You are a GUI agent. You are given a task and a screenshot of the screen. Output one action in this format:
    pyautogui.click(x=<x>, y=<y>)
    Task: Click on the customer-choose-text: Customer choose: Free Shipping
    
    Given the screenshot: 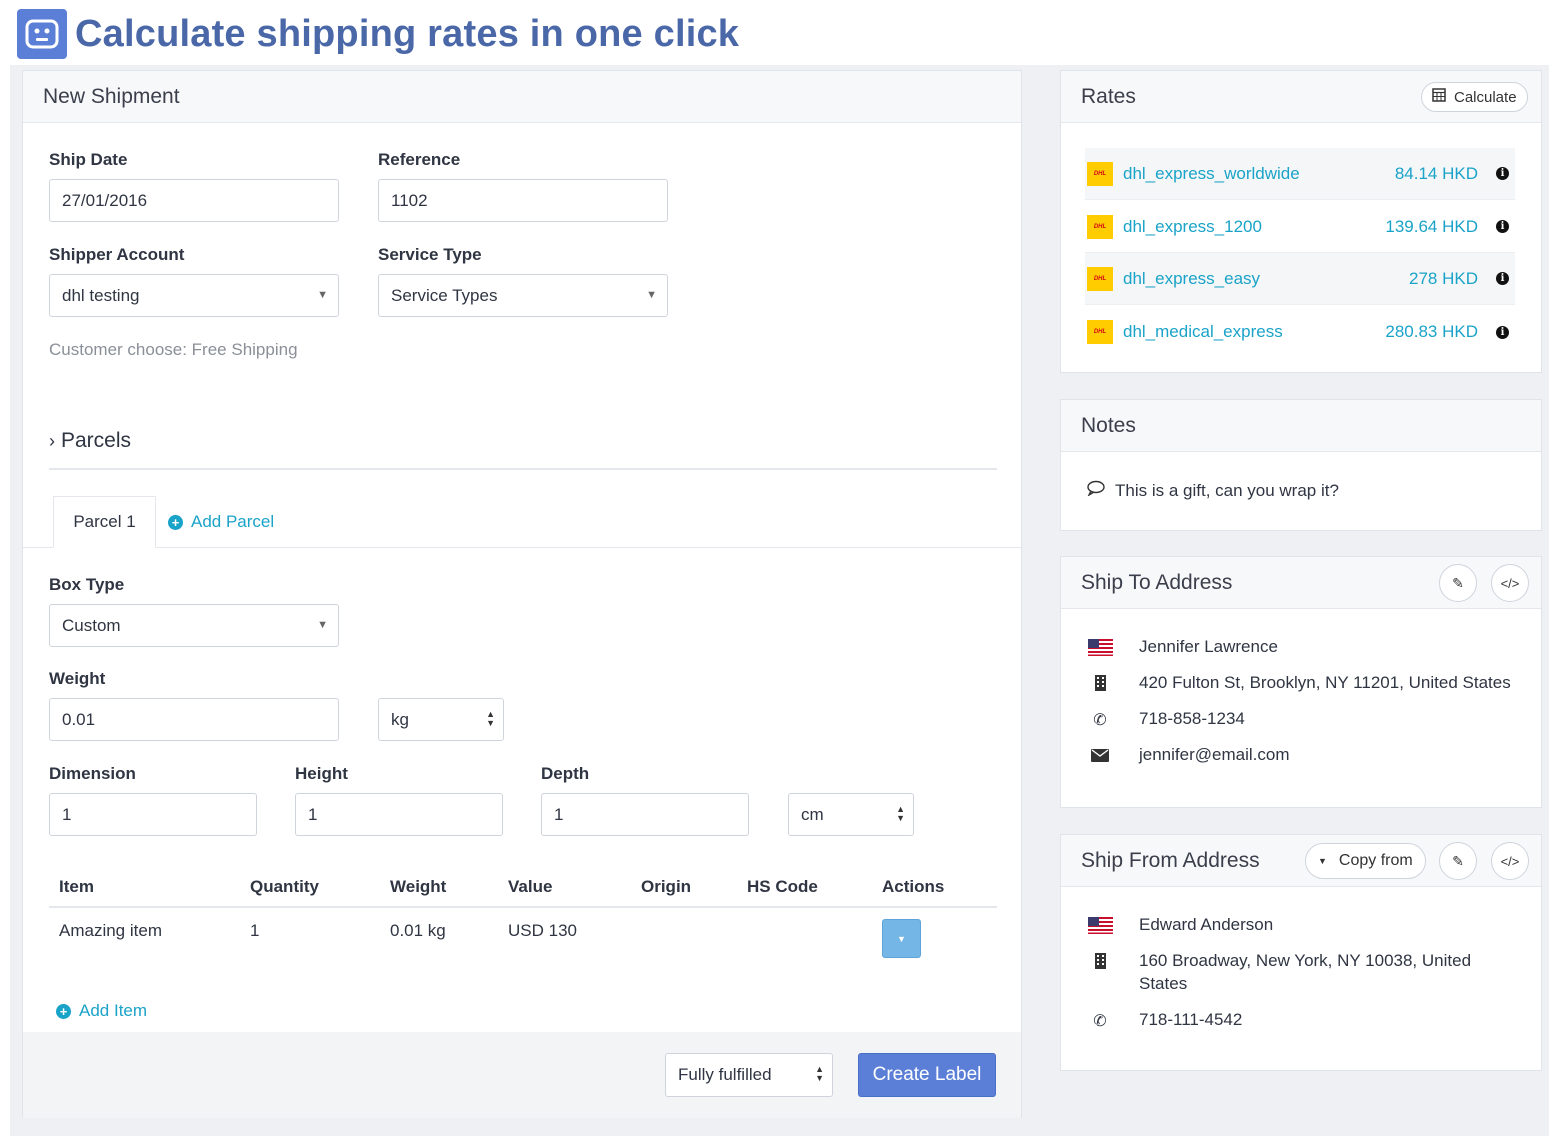 What is the action you would take?
    pyautogui.click(x=173, y=349)
    